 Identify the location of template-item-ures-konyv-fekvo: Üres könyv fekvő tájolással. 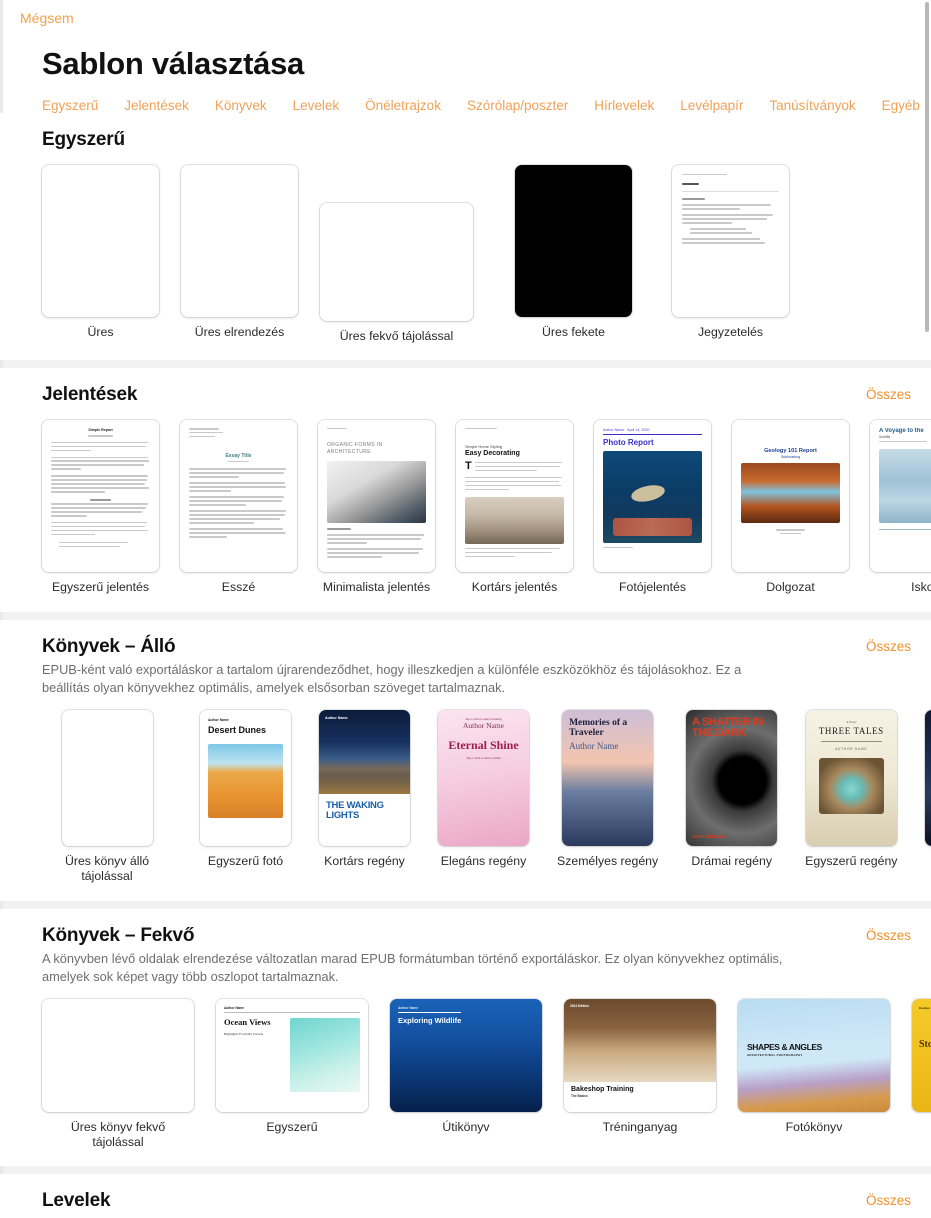
(118, 1074).